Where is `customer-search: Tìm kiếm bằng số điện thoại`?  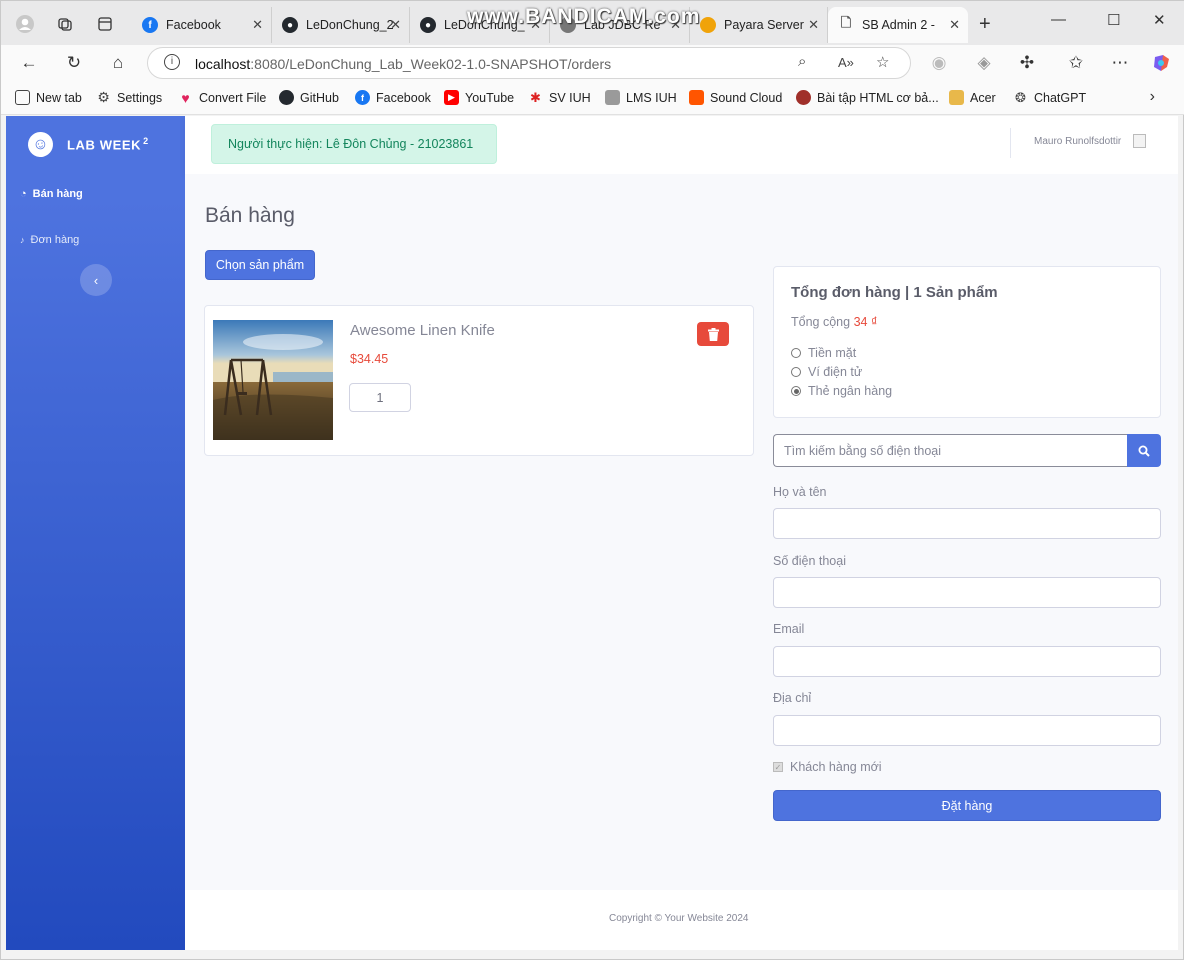 customer-search: Tìm kiếm bằng số điện thoại is located at coordinates (967, 450).